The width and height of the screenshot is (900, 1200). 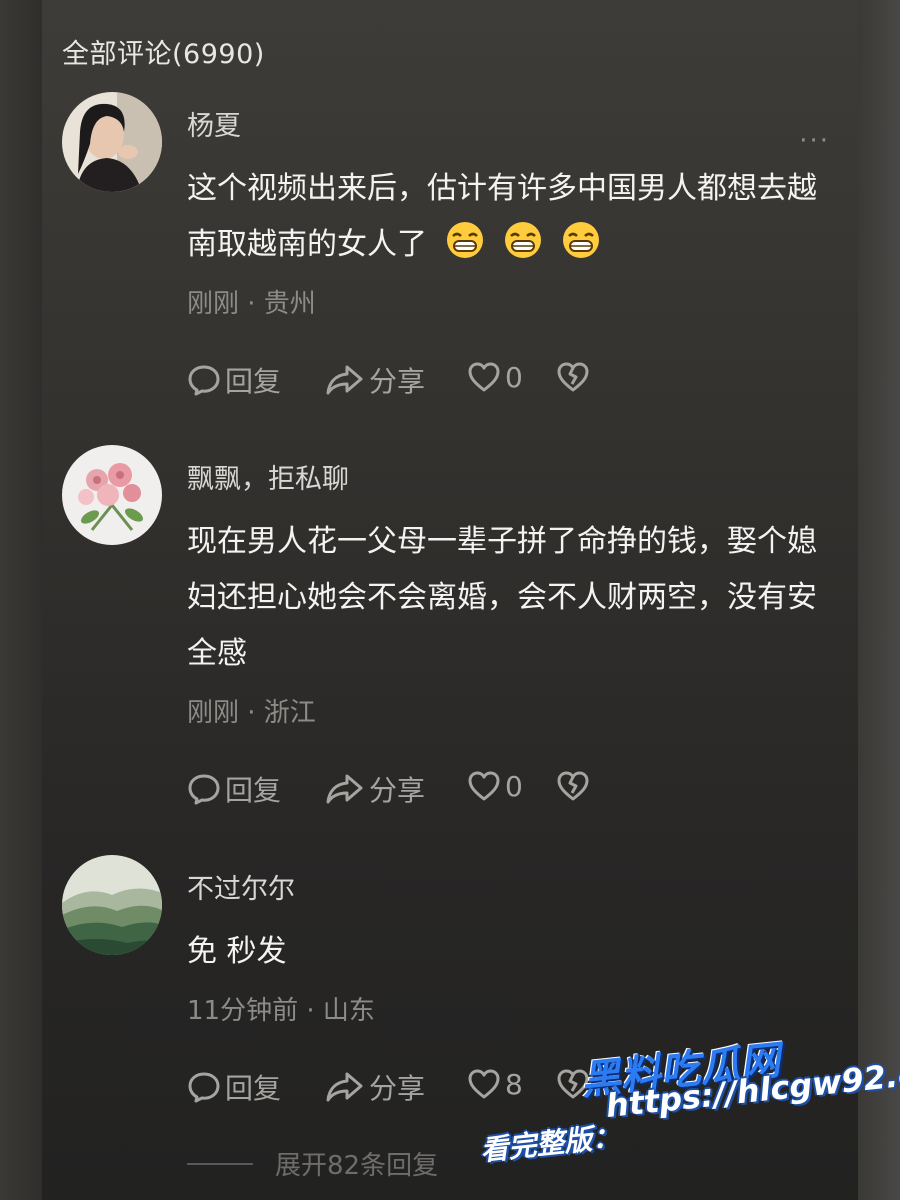 I want to click on comment-text-content: 这个视频出来后，估计有许多中国男人都想去越南取越南的女人了, so click(x=502, y=216).